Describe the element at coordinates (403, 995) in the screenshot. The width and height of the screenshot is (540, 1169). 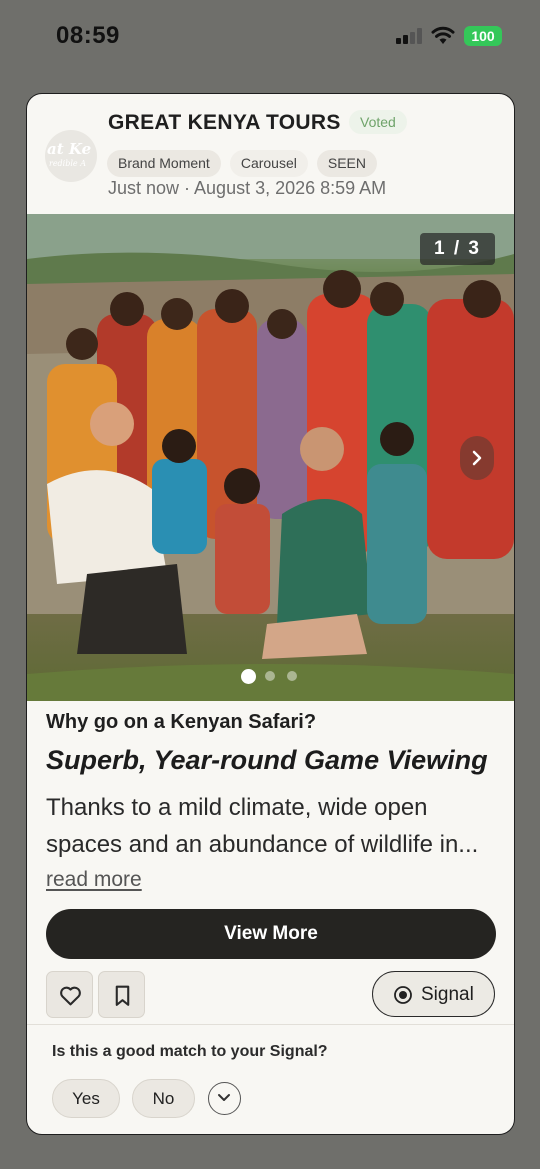
I see `radio-target-icon` at that location.